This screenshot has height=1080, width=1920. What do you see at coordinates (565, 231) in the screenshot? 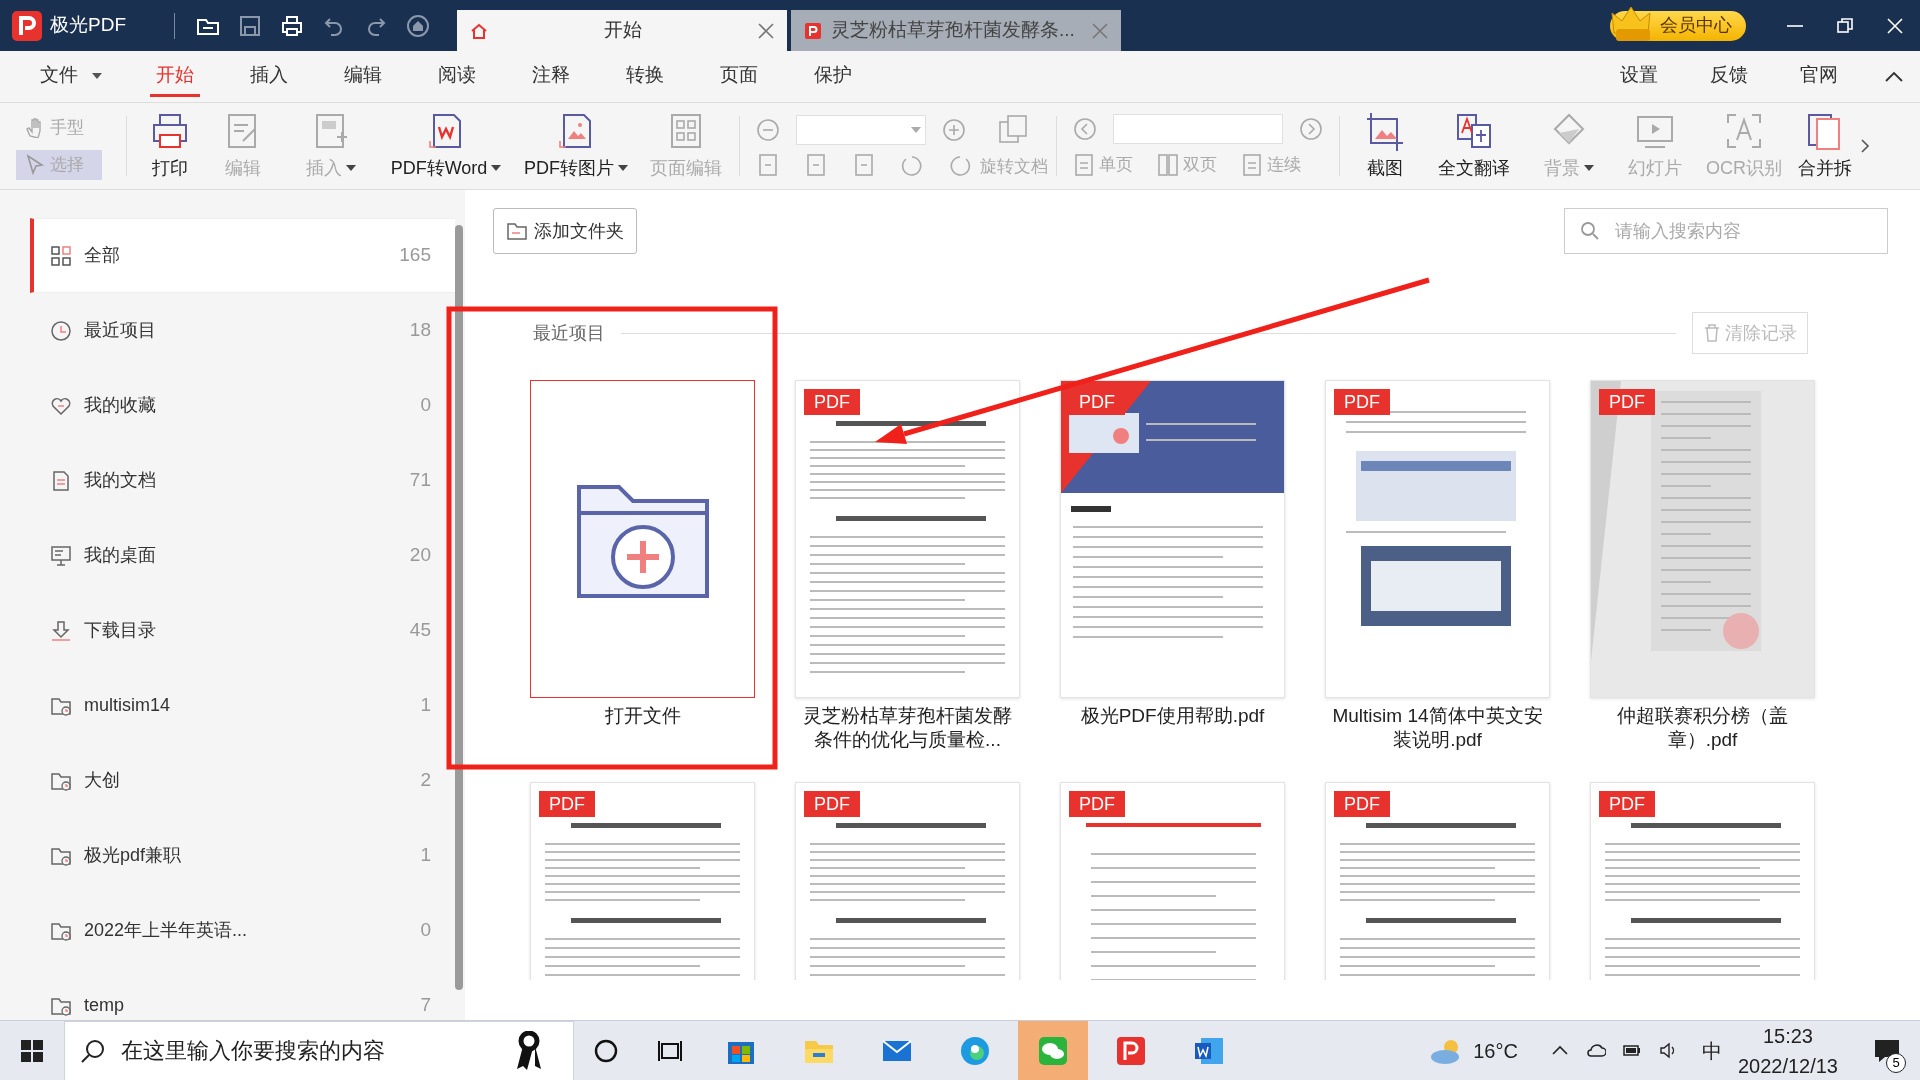
I see `add-folder-button: 添加文件夹` at bounding box center [565, 231].